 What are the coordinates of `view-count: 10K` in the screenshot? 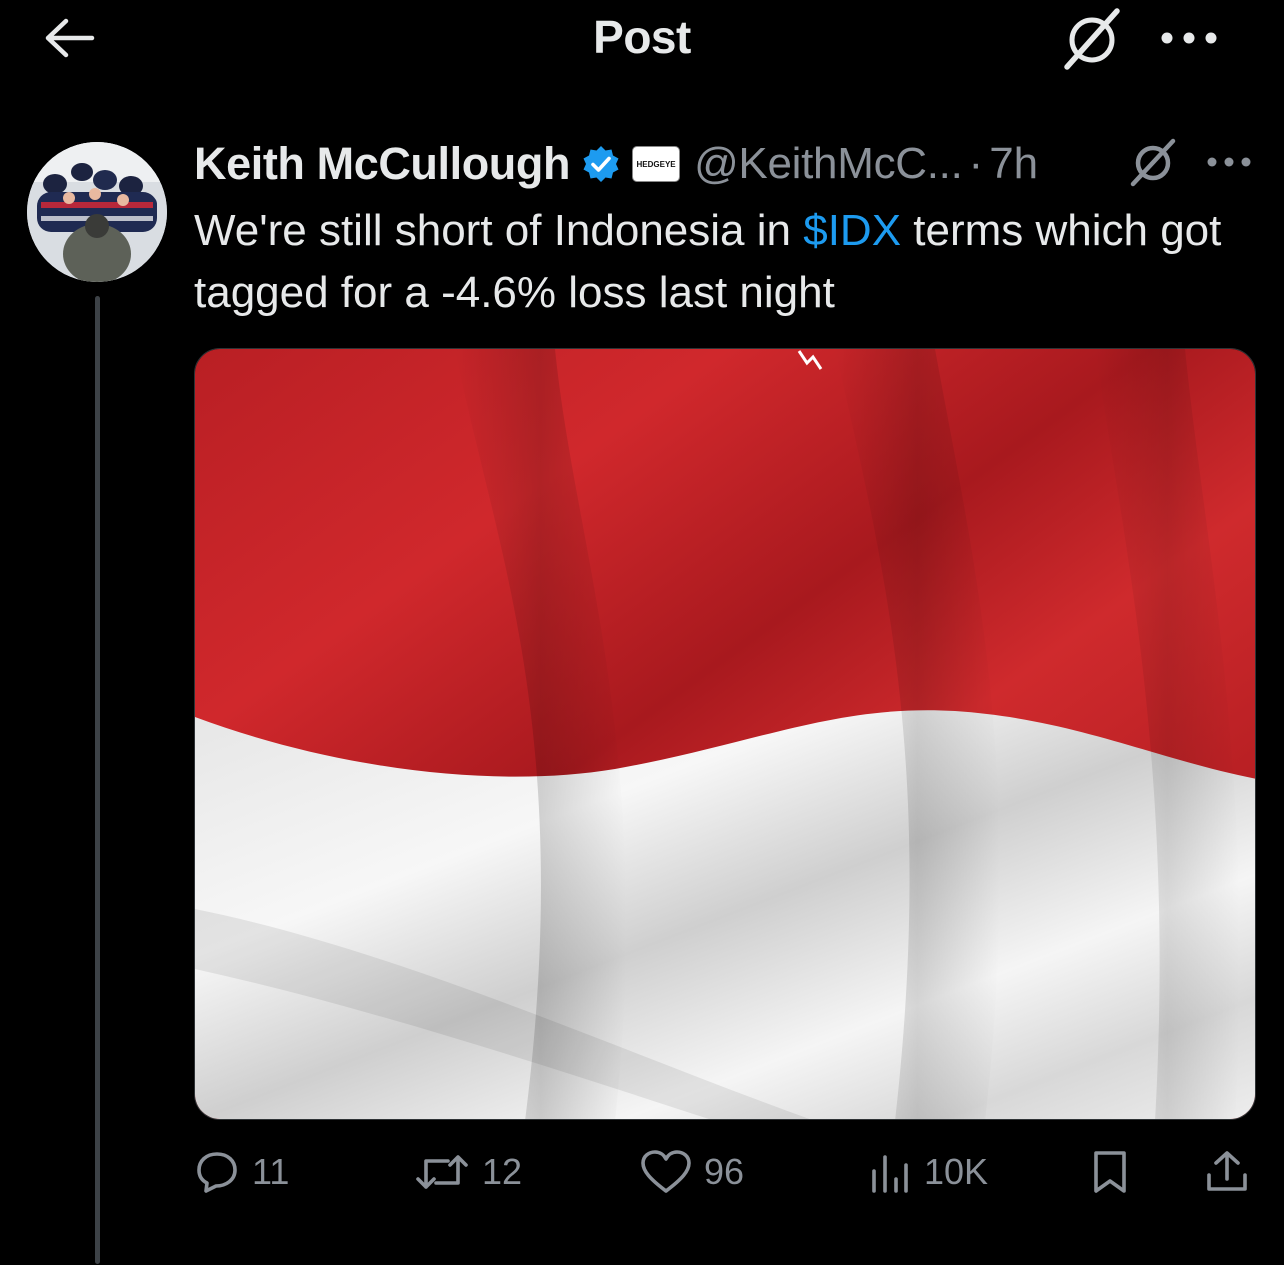 It's located at (956, 1171).